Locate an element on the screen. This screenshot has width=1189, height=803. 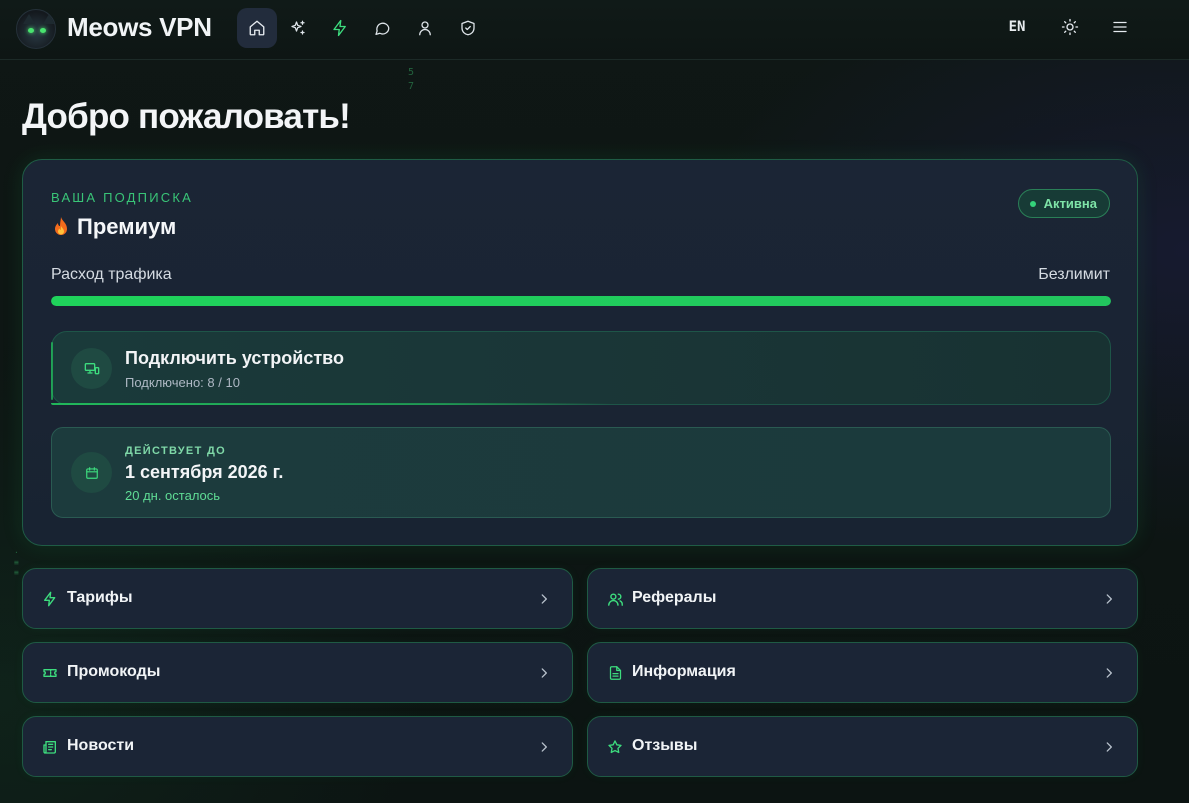
nav-profile-button is located at coordinates (425, 28).